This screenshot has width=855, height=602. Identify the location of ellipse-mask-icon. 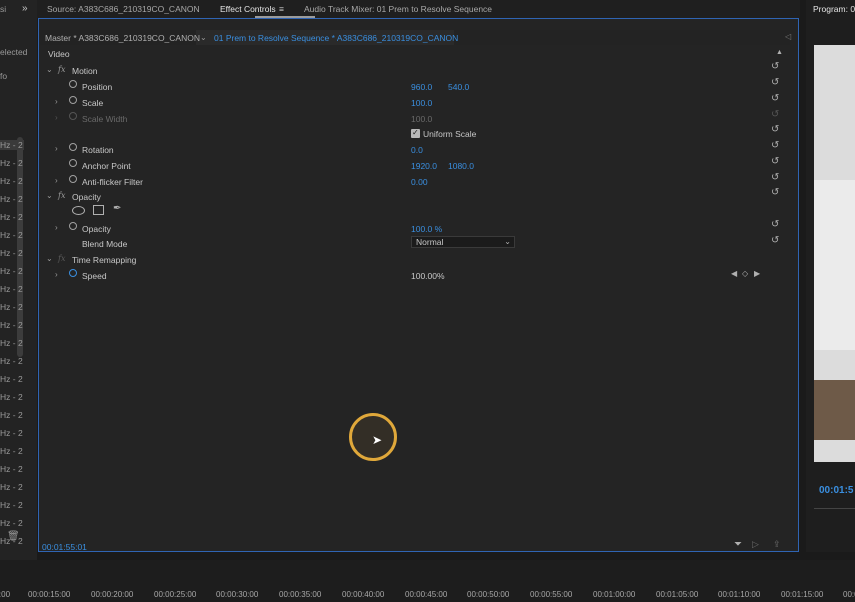
(78, 210).